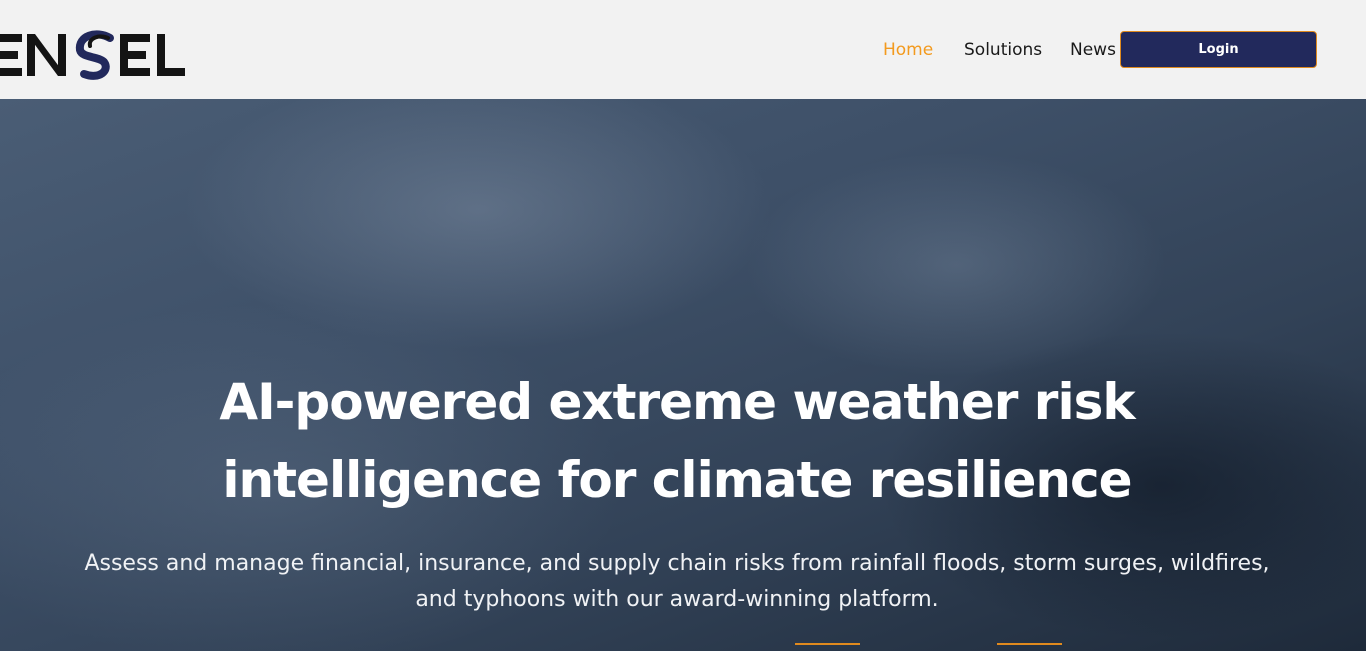 The height and width of the screenshot is (651, 1366). What do you see at coordinates (92, 55) in the screenshot?
I see `logo-mark-icon` at bounding box center [92, 55].